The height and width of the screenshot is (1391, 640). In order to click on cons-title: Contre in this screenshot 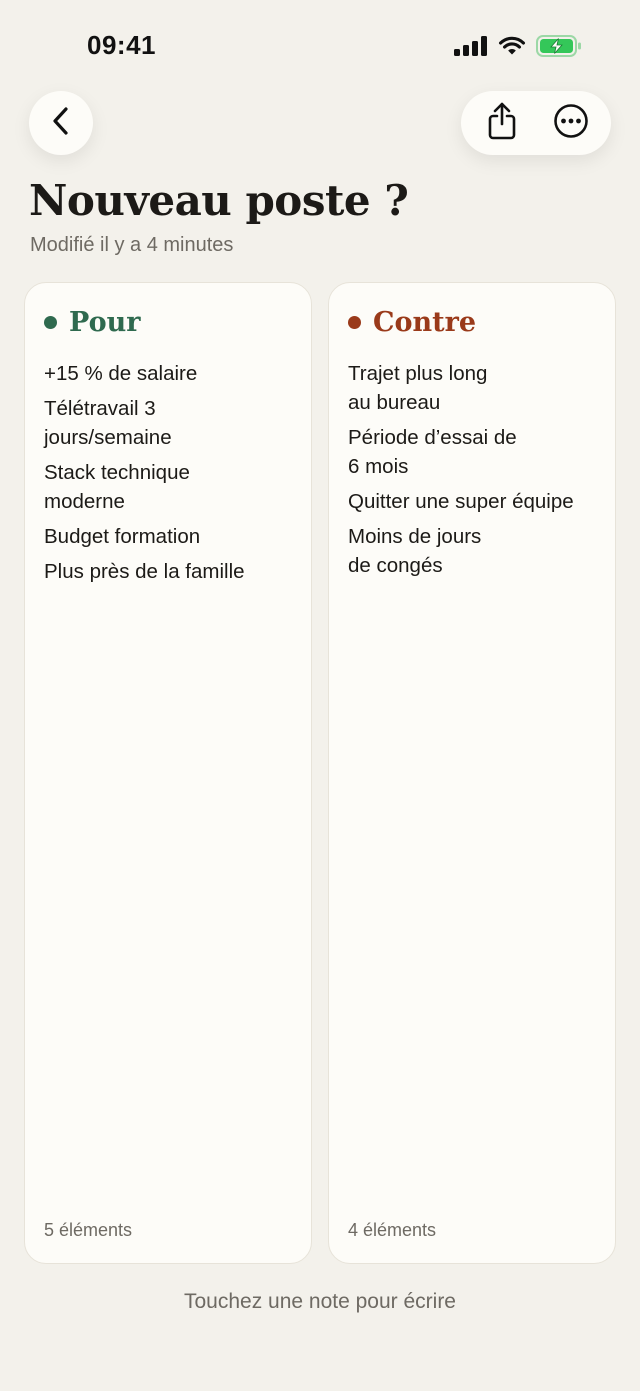, I will do `click(425, 322)`.